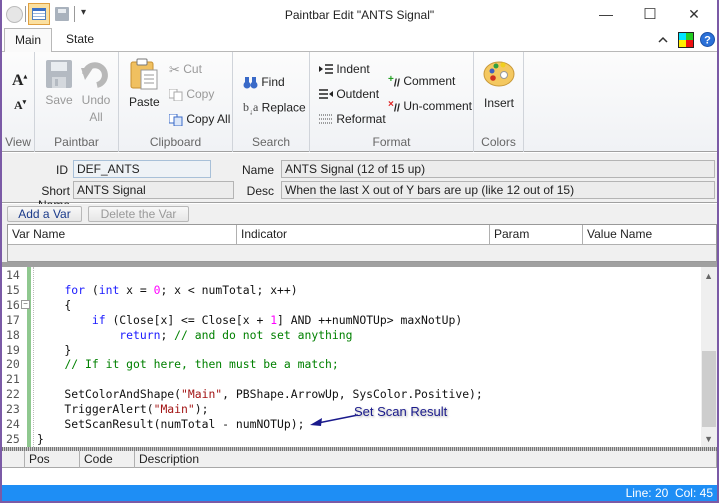 The image size is (719, 503). I want to click on column-header-param: Param, so click(536, 235).